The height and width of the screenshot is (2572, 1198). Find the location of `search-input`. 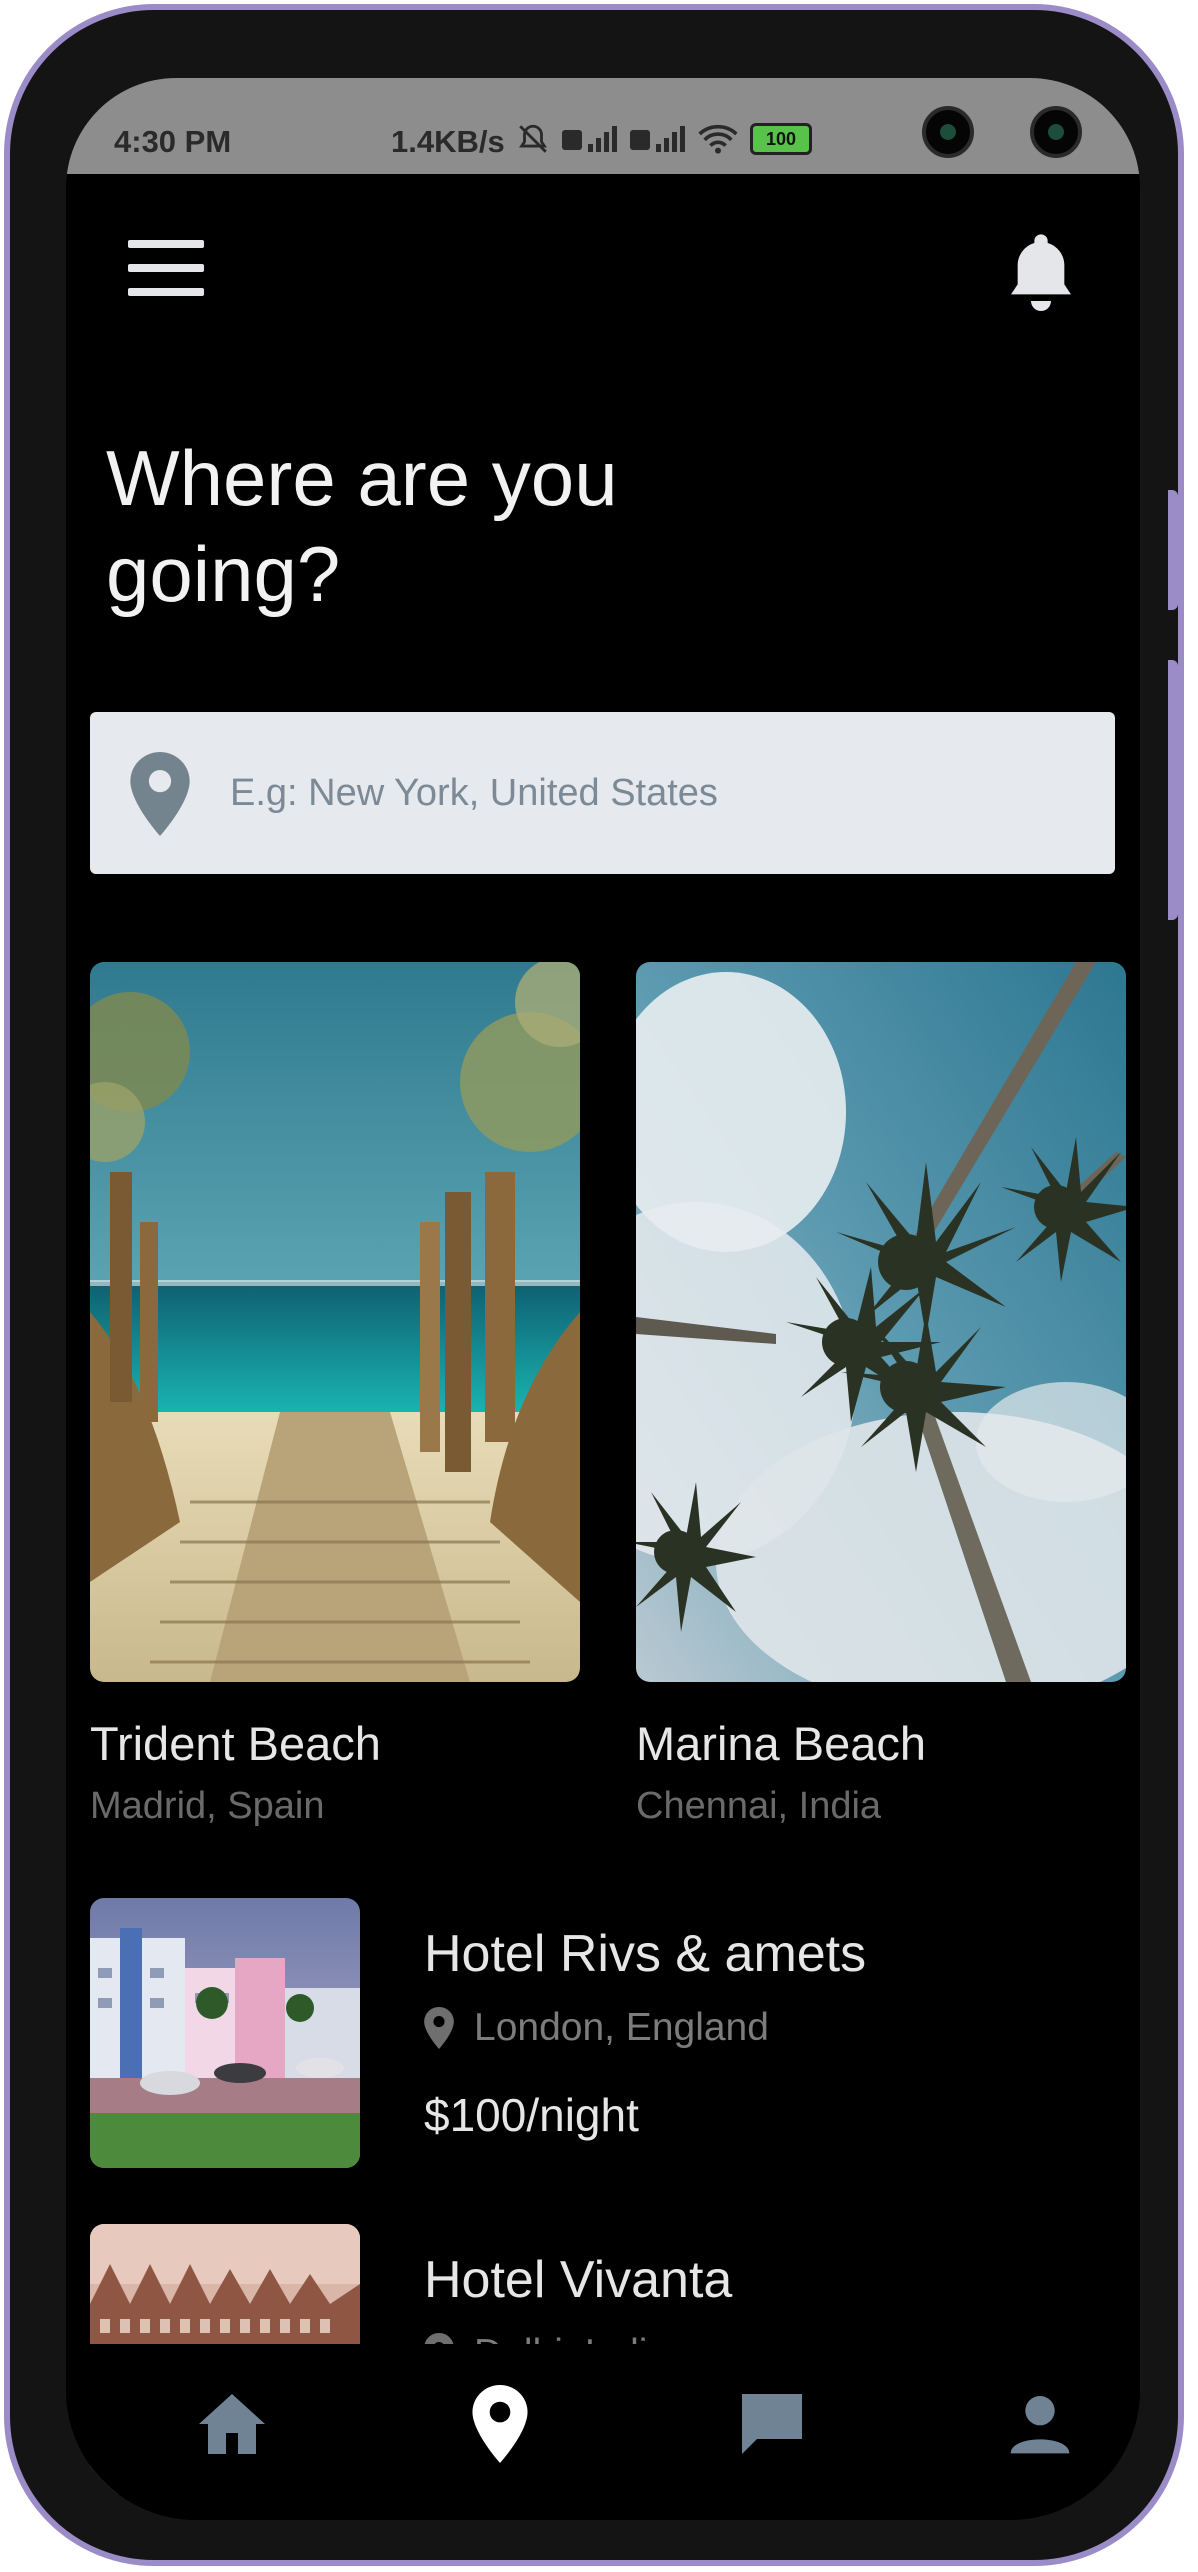

search-input is located at coordinates (650, 793).